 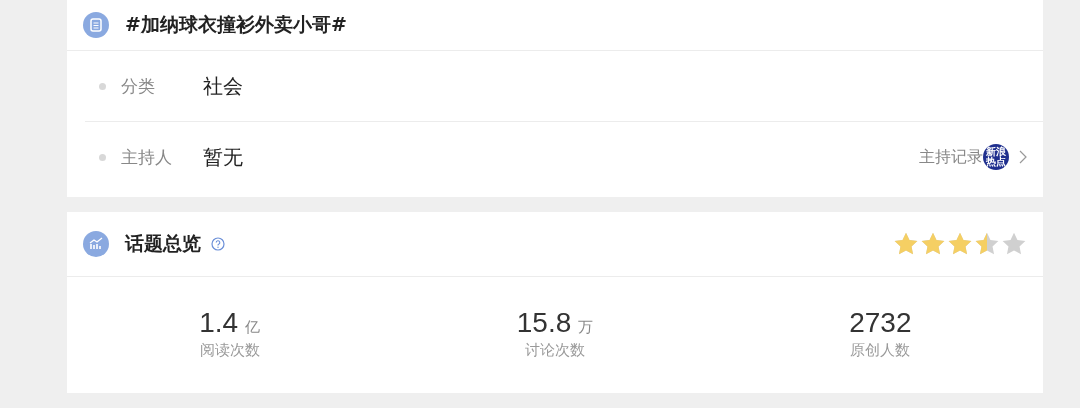 I want to click on overview-title: 话题总览, so click(x=163, y=243).